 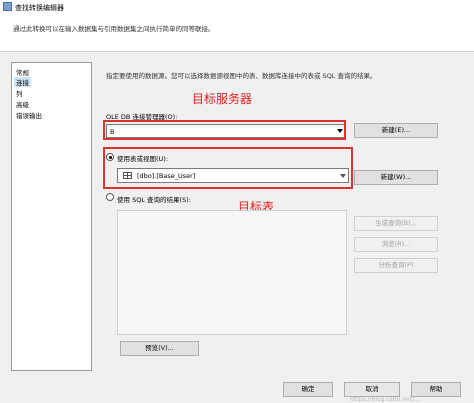 What do you see at coordinates (308, 389) in the screenshot?
I see `ok-button: 确定` at bounding box center [308, 389].